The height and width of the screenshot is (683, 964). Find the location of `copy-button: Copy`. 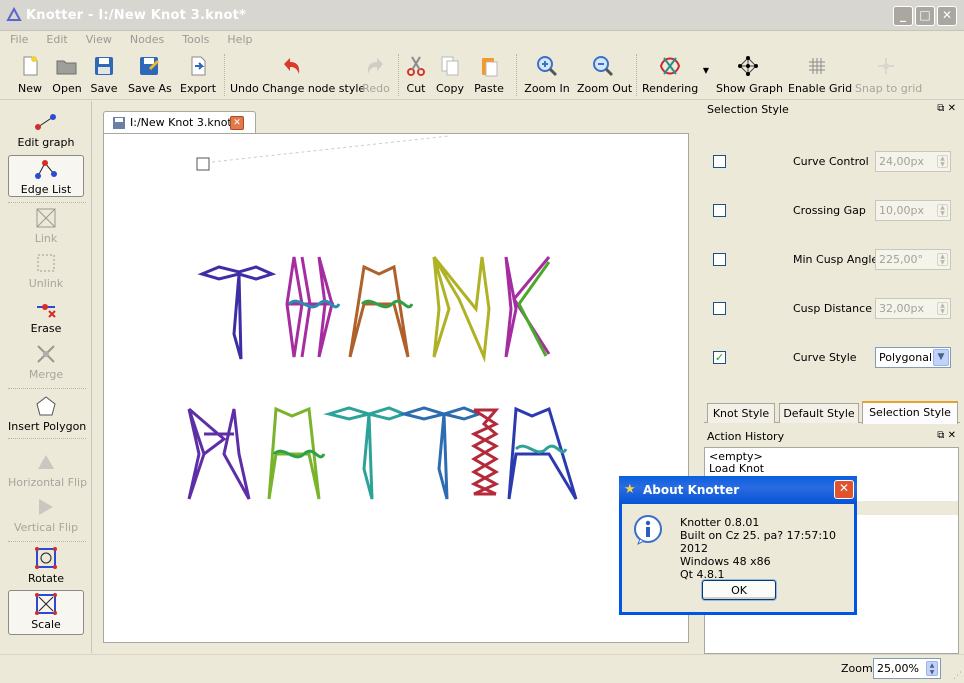

copy-button: Copy is located at coordinates (450, 76).